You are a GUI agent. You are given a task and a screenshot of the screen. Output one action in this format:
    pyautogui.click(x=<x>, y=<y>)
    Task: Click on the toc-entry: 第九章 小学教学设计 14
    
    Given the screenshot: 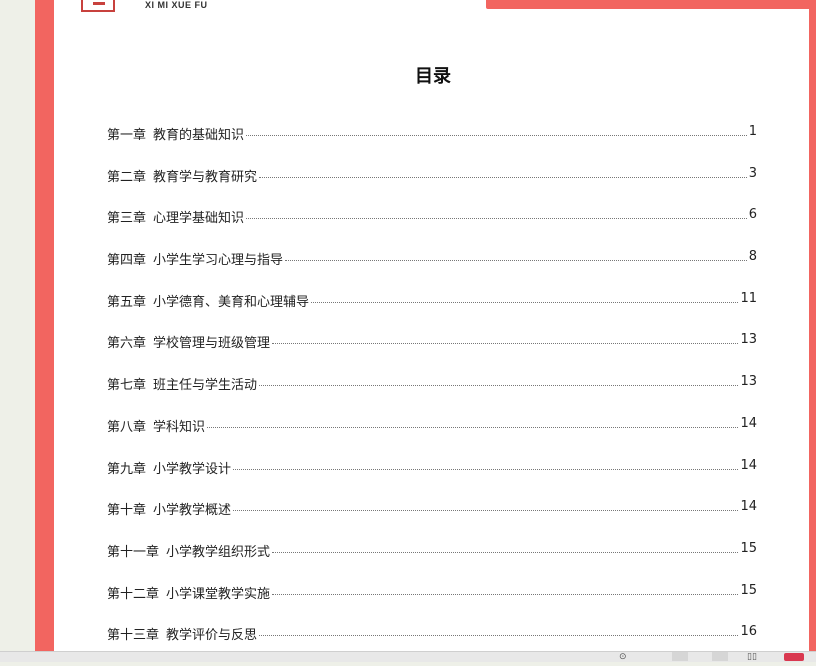 What is the action you would take?
    pyautogui.click(x=432, y=479)
    